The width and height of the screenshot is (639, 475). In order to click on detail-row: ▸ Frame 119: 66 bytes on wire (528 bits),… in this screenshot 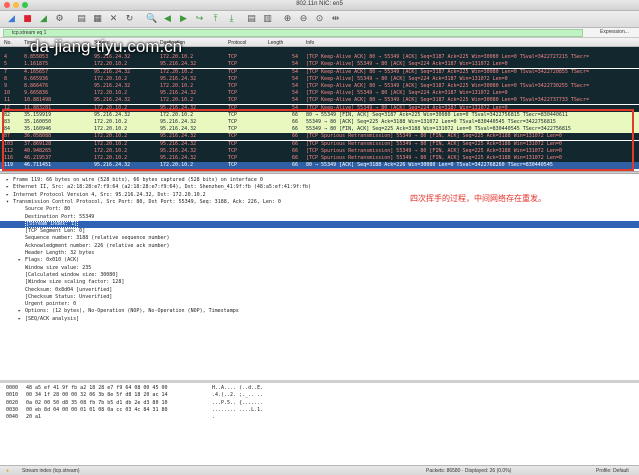, I will do `click(319, 180)`.